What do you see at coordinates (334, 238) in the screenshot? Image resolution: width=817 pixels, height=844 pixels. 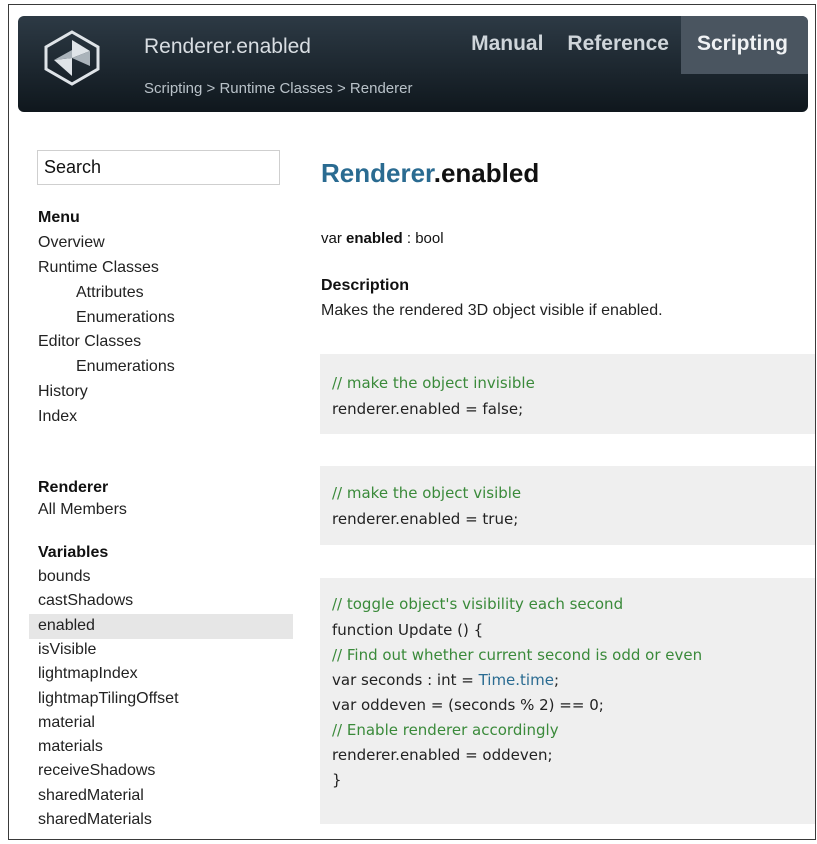 I see `signature-keyword: var` at bounding box center [334, 238].